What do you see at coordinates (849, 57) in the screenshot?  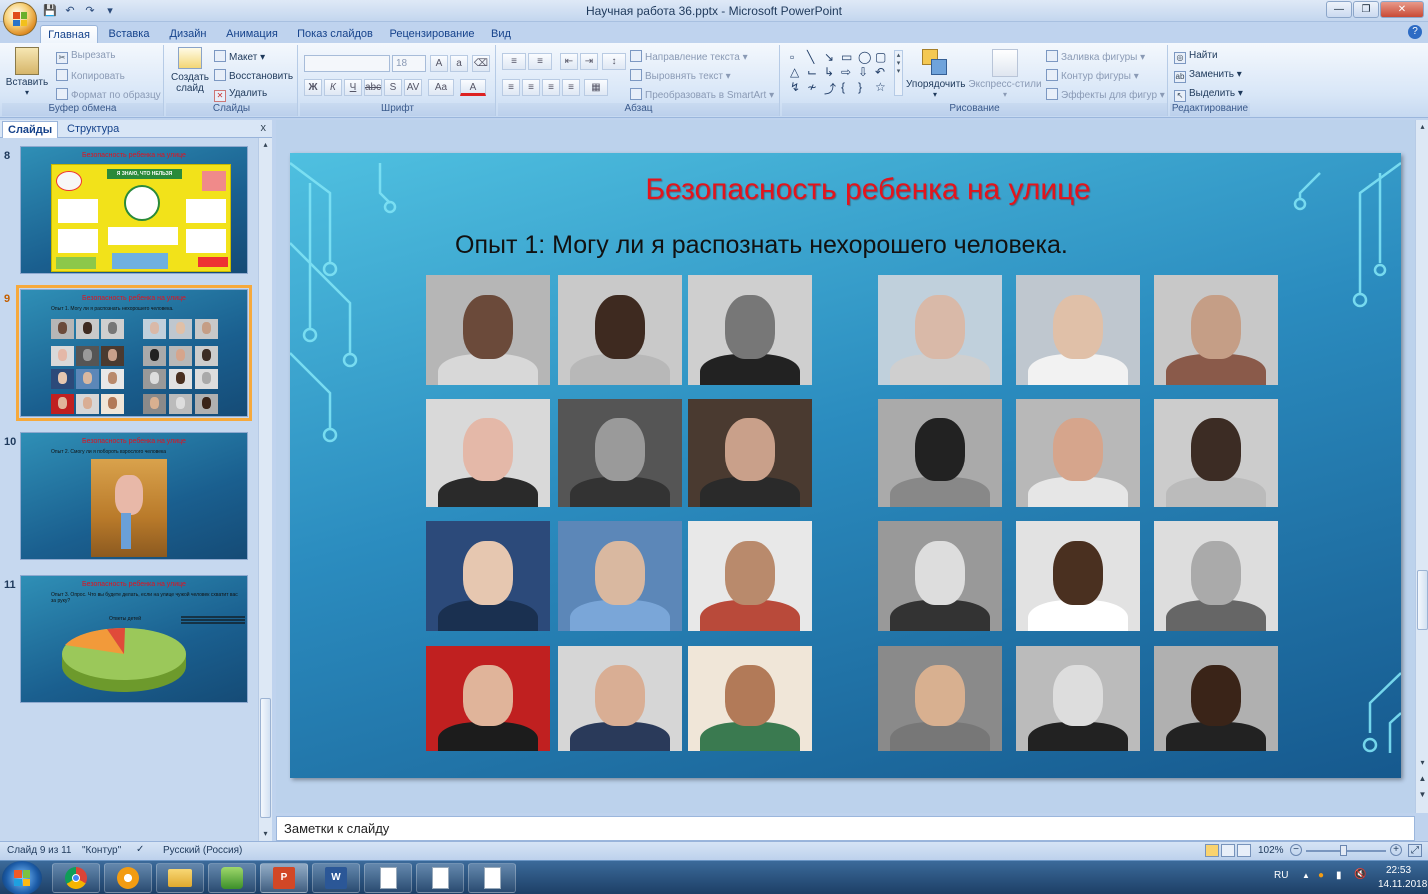 I see `rectangle-shape-icon: ▭` at bounding box center [849, 57].